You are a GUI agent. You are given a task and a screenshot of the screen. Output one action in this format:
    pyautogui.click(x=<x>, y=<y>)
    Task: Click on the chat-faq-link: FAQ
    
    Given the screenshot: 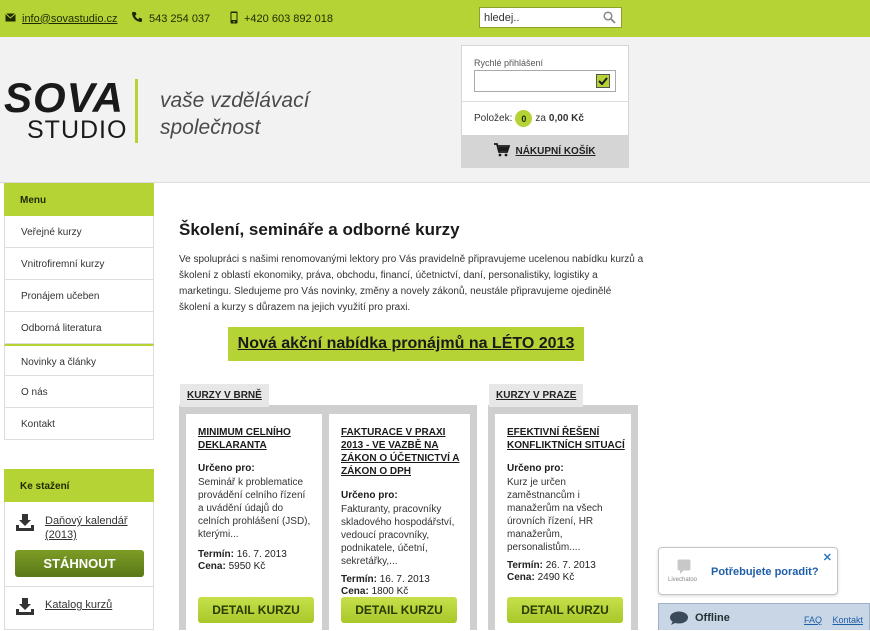 What is the action you would take?
    pyautogui.click(x=813, y=620)
    